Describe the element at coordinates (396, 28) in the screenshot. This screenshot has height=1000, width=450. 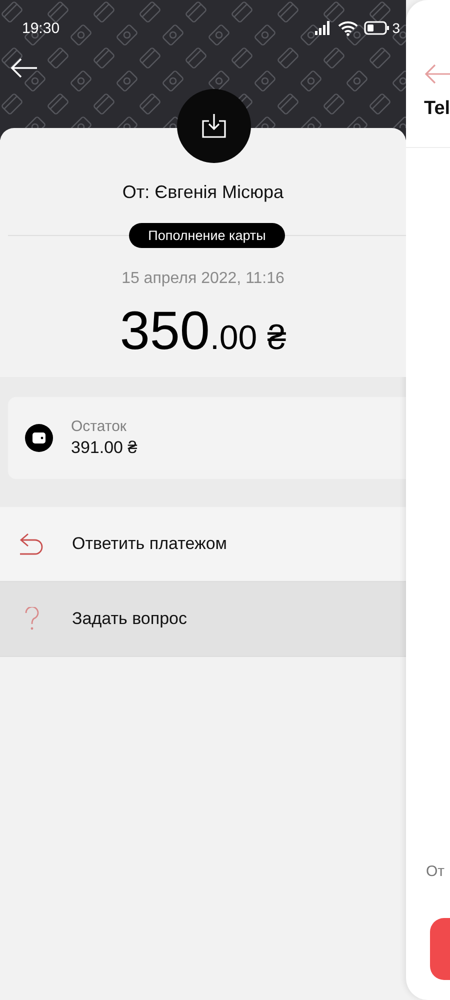
I see `battery-percent: 3` at that location.